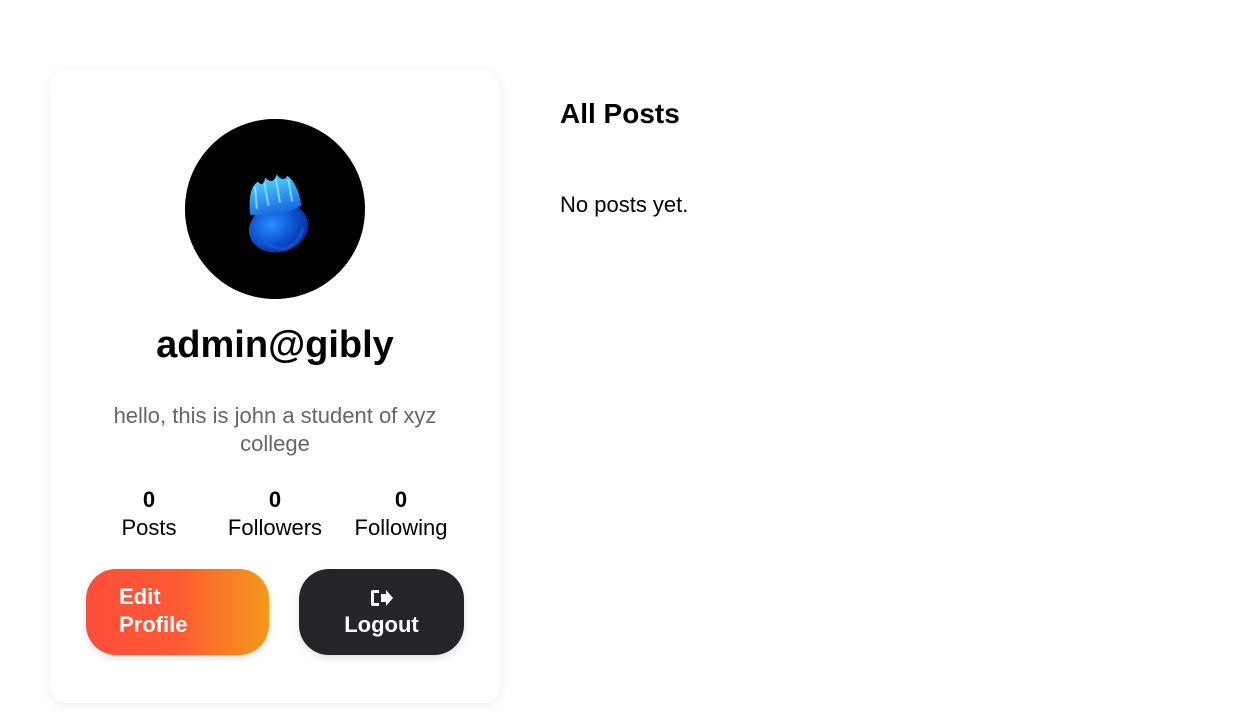 This screenshot has width=1242, height=717. Describe the element at coordinates (381, 624) in the screenshot. I see `logout-label: Logout` at that location.